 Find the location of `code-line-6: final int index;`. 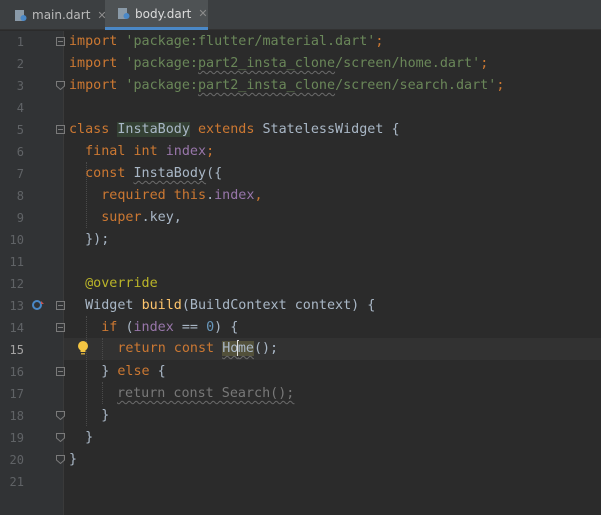

code-line-6: final int index; is located at coordinates (142, 151).